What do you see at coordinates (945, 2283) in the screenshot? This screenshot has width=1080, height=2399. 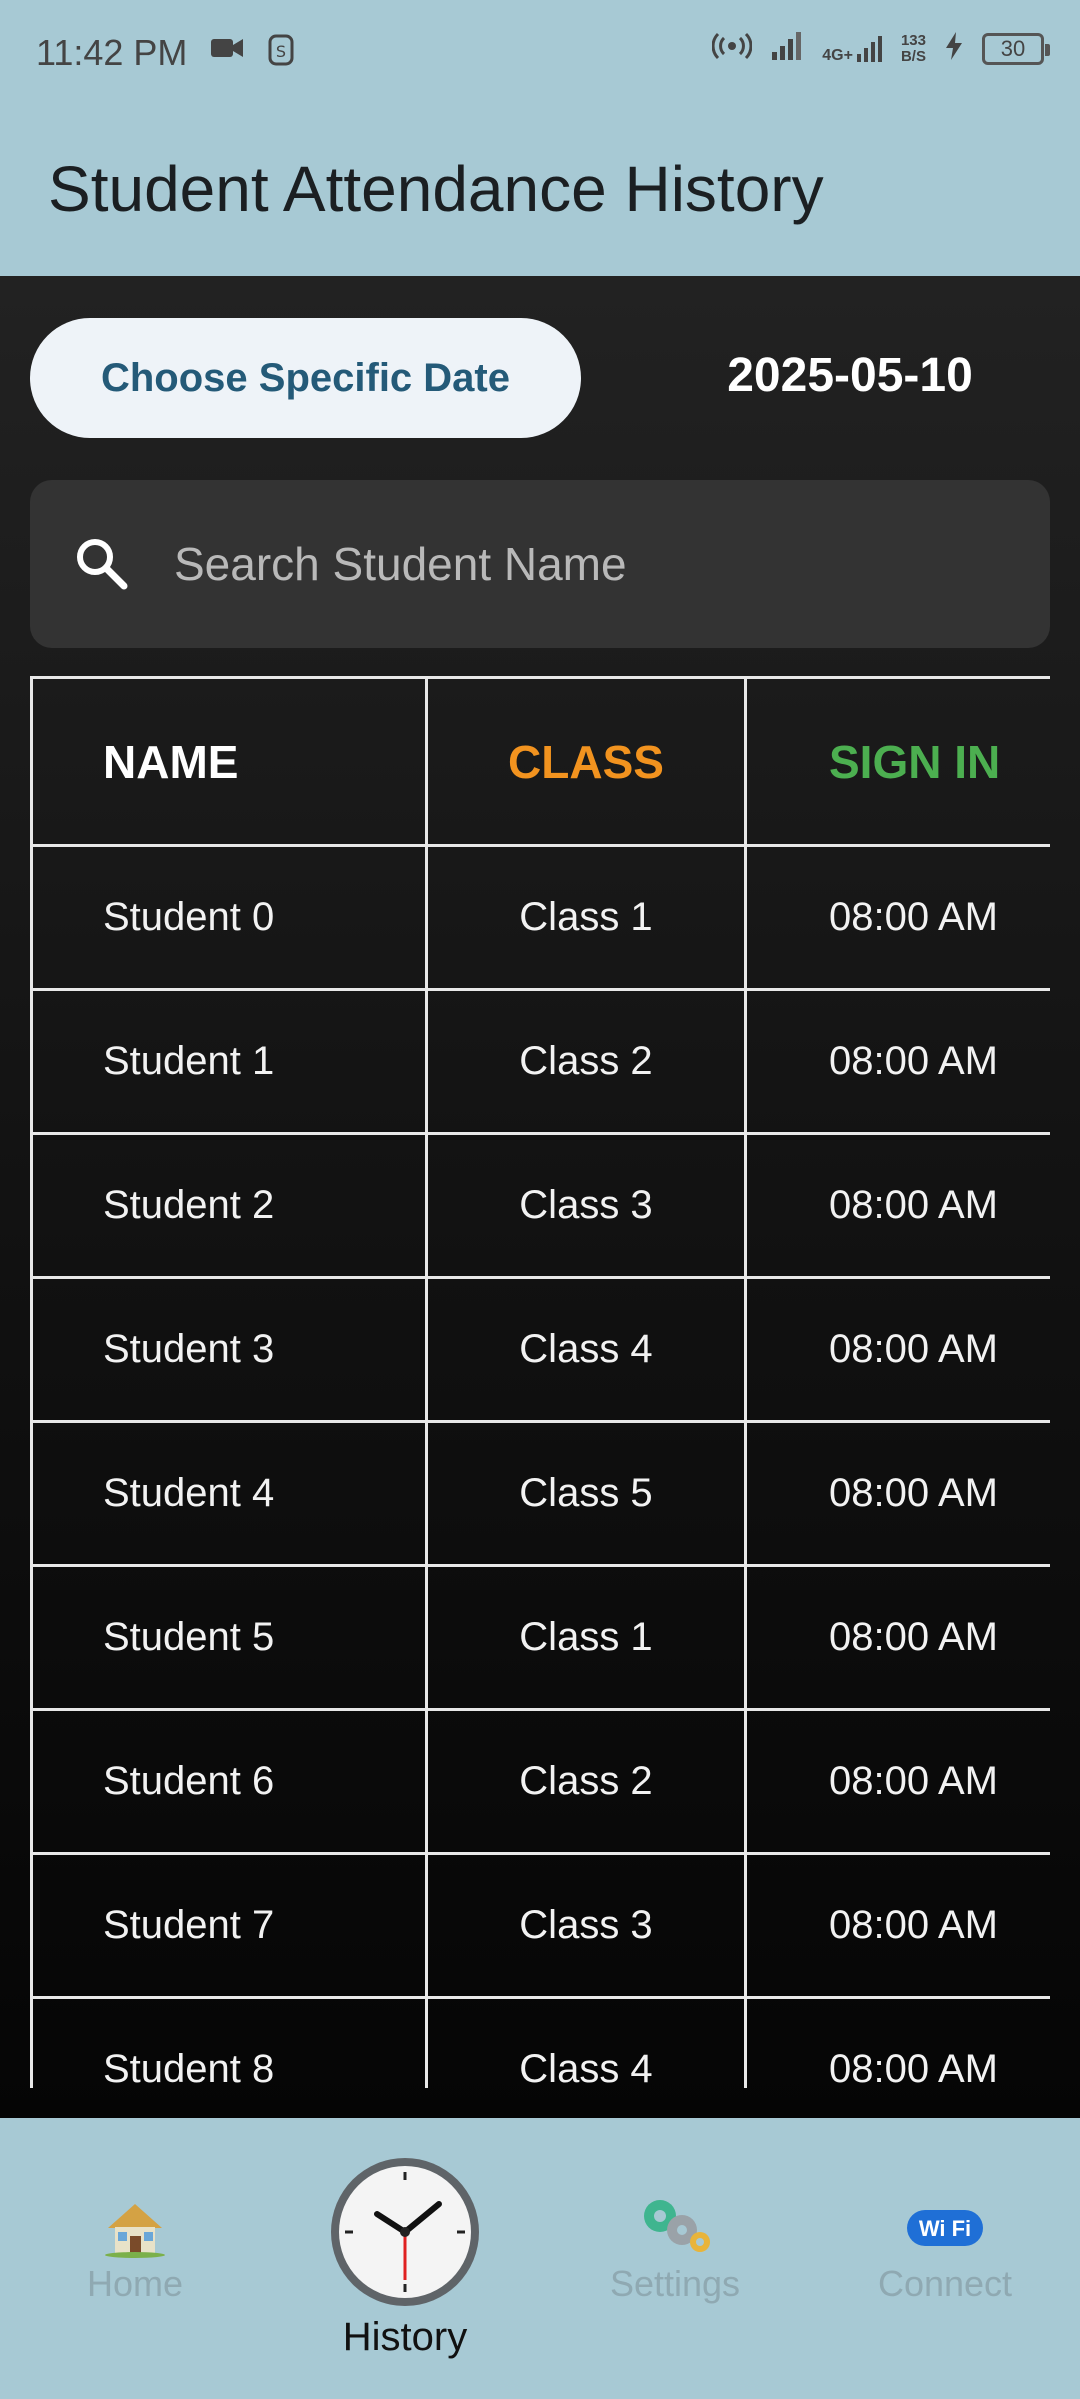 I see `nav-label-connect: Connect` at bounding box center [945, 2283].